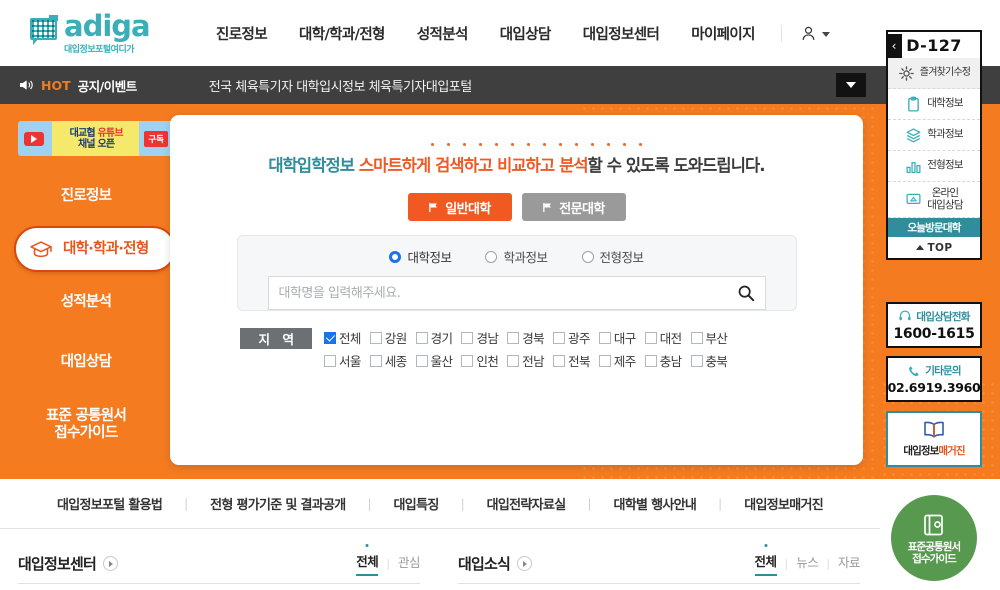 The height and width of the screenshot is (590, 1000). I want to click on clipboard-icon, so click(914, 104).